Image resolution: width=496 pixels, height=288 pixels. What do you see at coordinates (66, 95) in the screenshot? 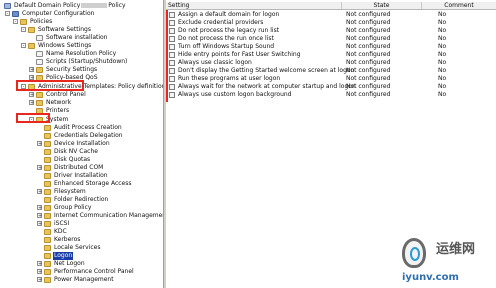
I see `tree-node-label: Control Panel` at bounding box center [66, 95].